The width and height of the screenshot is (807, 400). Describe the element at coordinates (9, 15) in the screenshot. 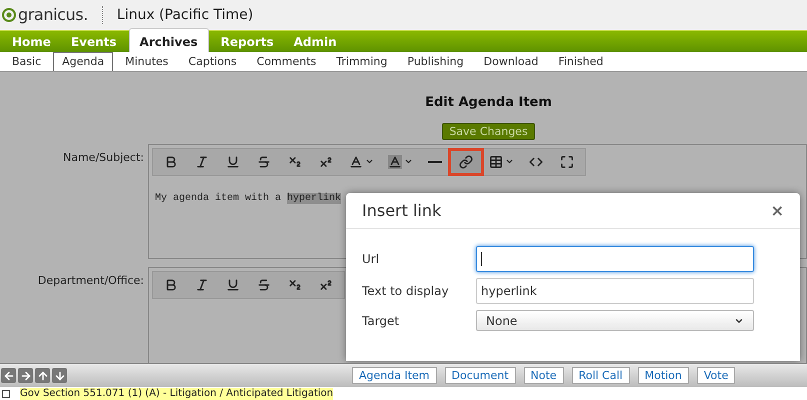

I see `logo-icon` at that location.